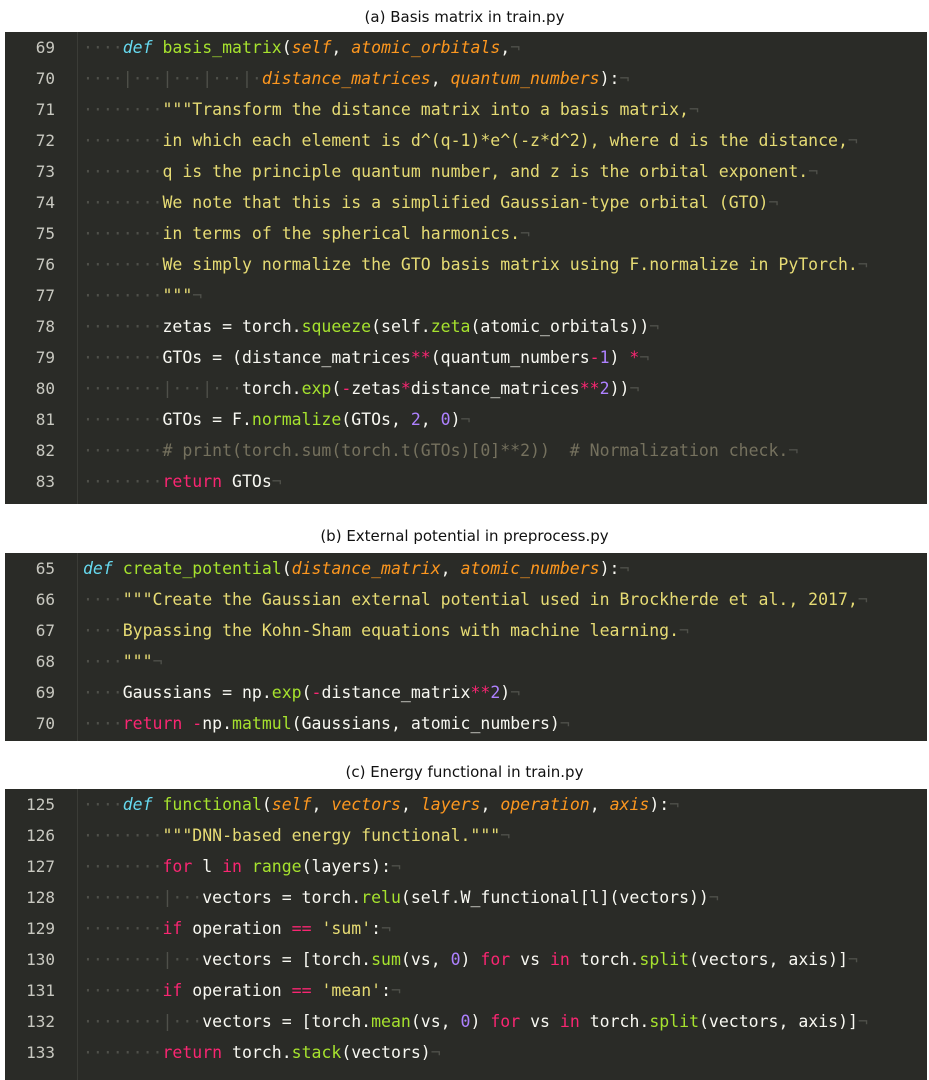 The height and width of the screenshot is (1080, 929). I want to click on code-token: """, so click(137, 661).